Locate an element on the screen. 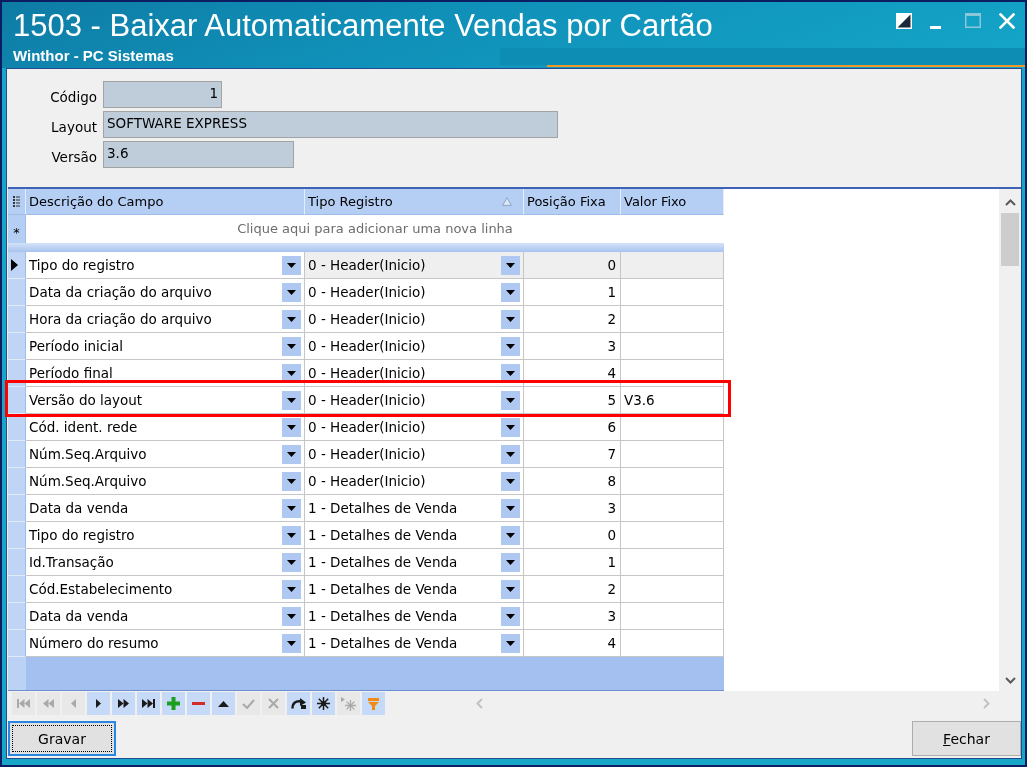 Image resolution: width=1027 pixels, height=767 pixels. column-chooser-button is located at coordinates (17, 202).